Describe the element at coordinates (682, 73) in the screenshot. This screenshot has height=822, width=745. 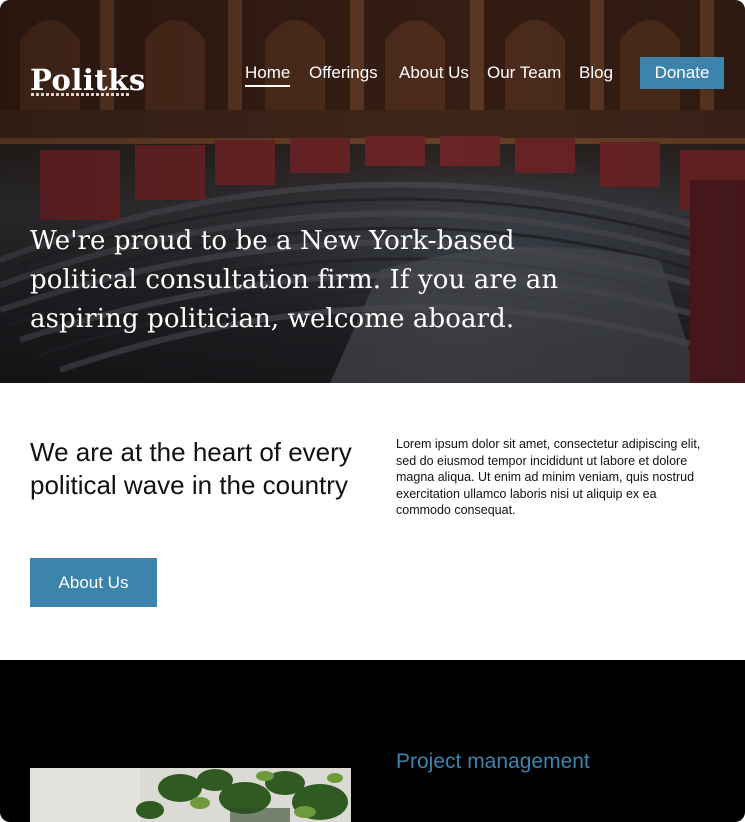
I see `donate-button: Donate` at that location.